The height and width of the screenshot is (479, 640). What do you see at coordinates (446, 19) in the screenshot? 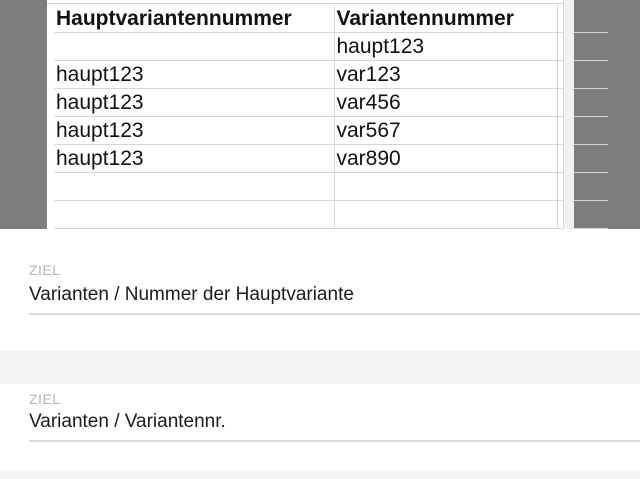
I see `header-cell-variantennummer: Variantennummer` at bounding box center [446, 19].